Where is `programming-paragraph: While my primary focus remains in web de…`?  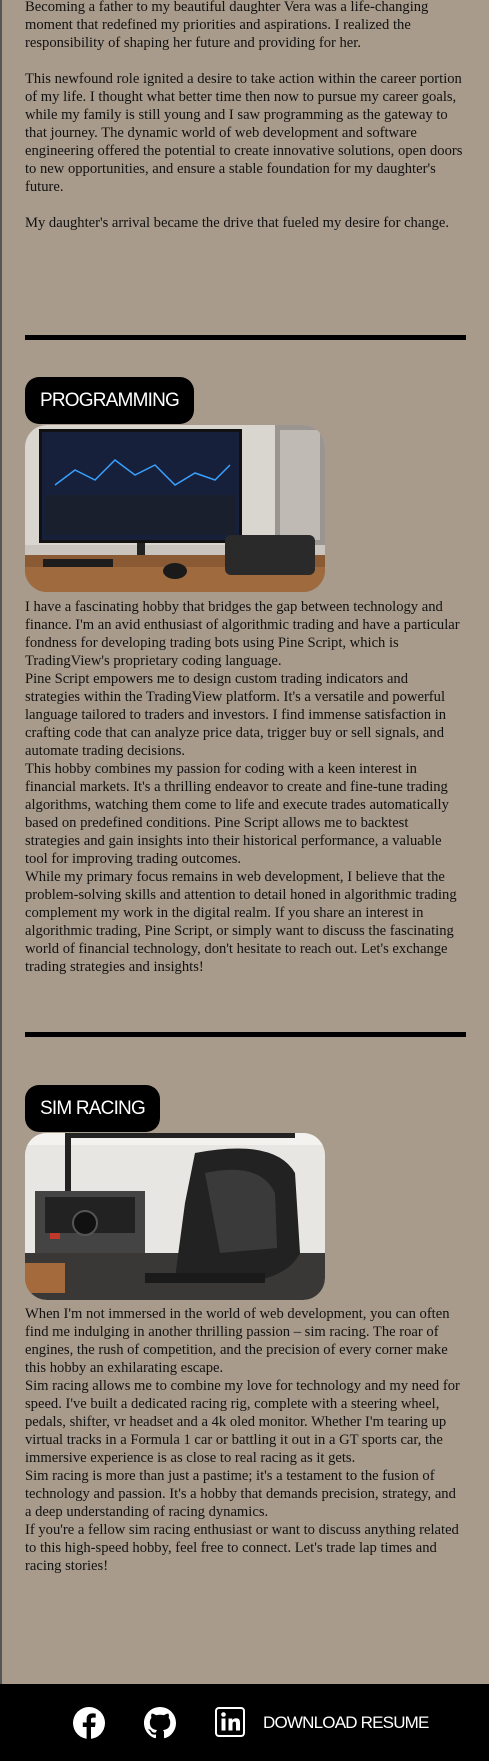
programming-paragraph: While my primary focus remains in web de… is located at coordinates (241, 922).